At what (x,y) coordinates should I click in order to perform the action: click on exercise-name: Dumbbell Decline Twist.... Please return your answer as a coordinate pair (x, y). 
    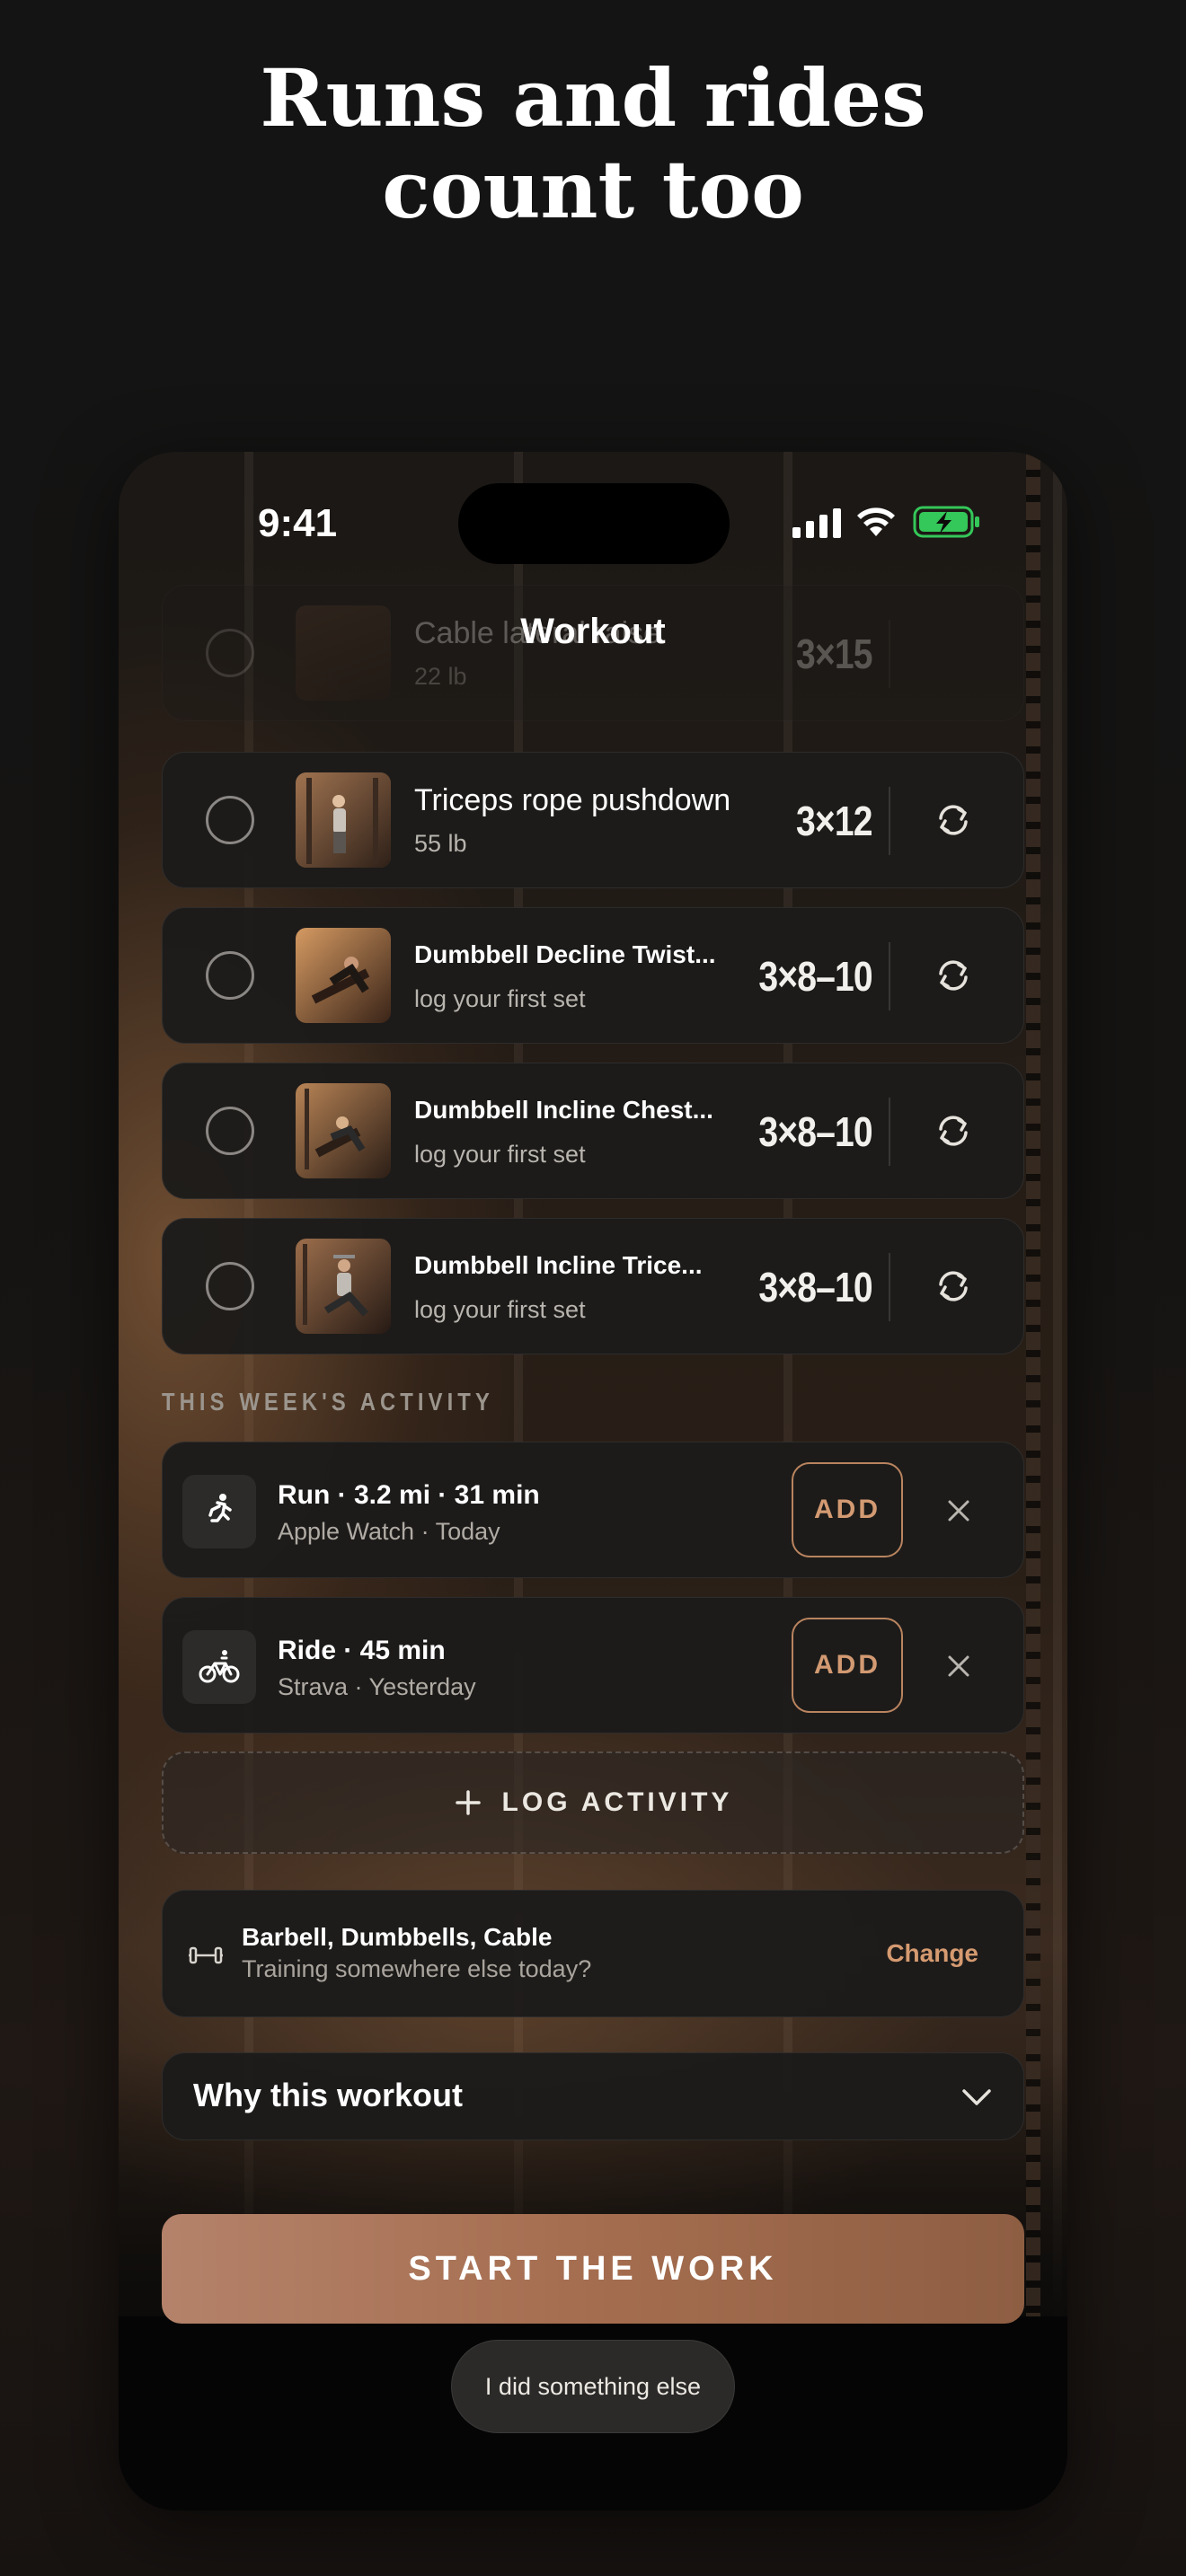
    Looking at the image, I should click on (565, 954).